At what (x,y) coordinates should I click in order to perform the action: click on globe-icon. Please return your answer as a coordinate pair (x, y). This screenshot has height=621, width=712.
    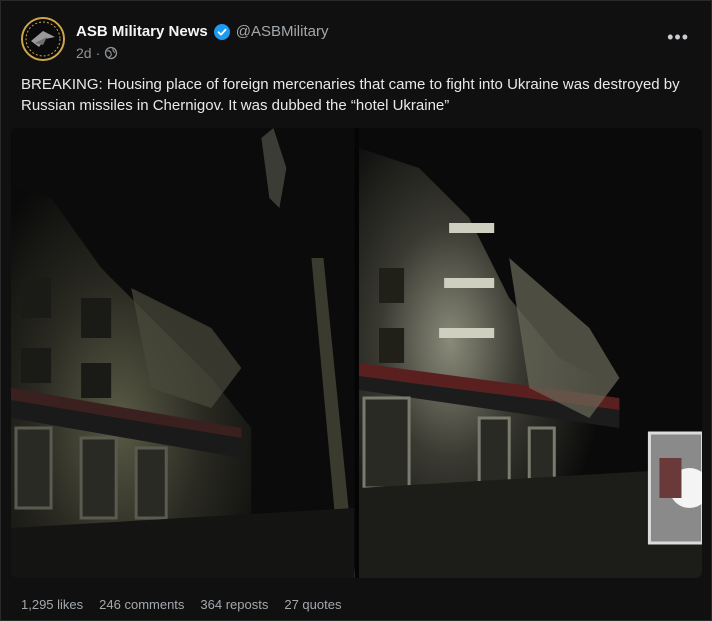
    Looking at the image, I should click on (111, 53).